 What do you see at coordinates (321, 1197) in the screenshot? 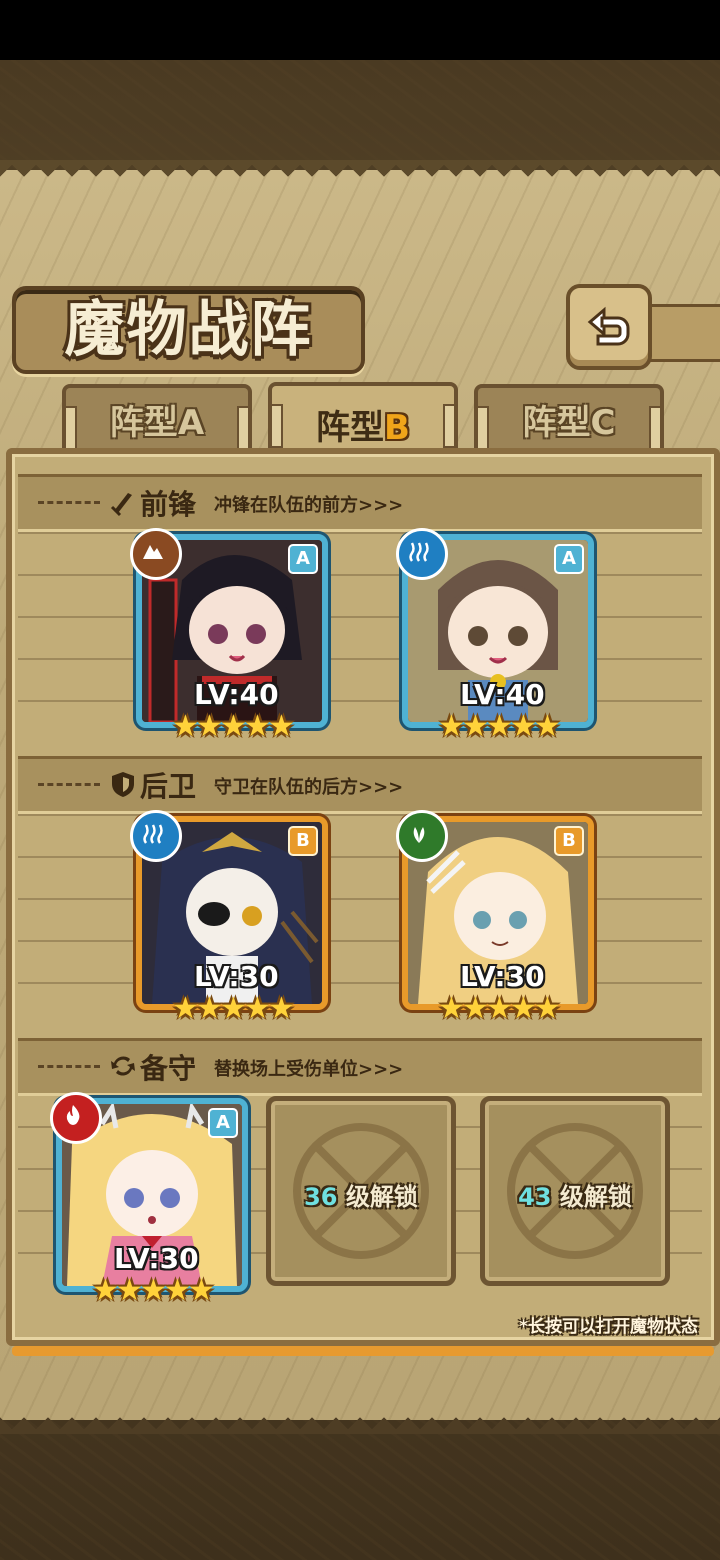
I see `unlock-level: 36` at bounding box center [321, 1197].